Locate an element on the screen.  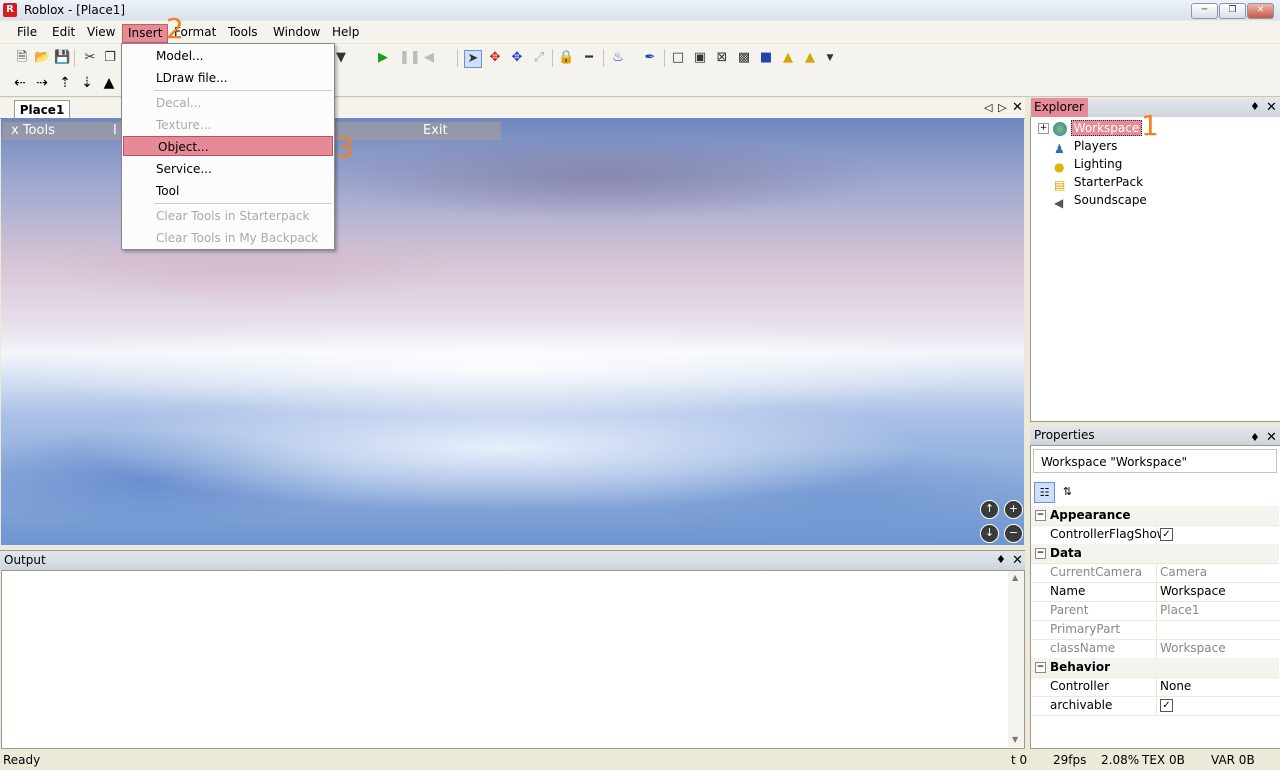
tree-label-workspace: Workspace is located at coordinates (1106, 128).